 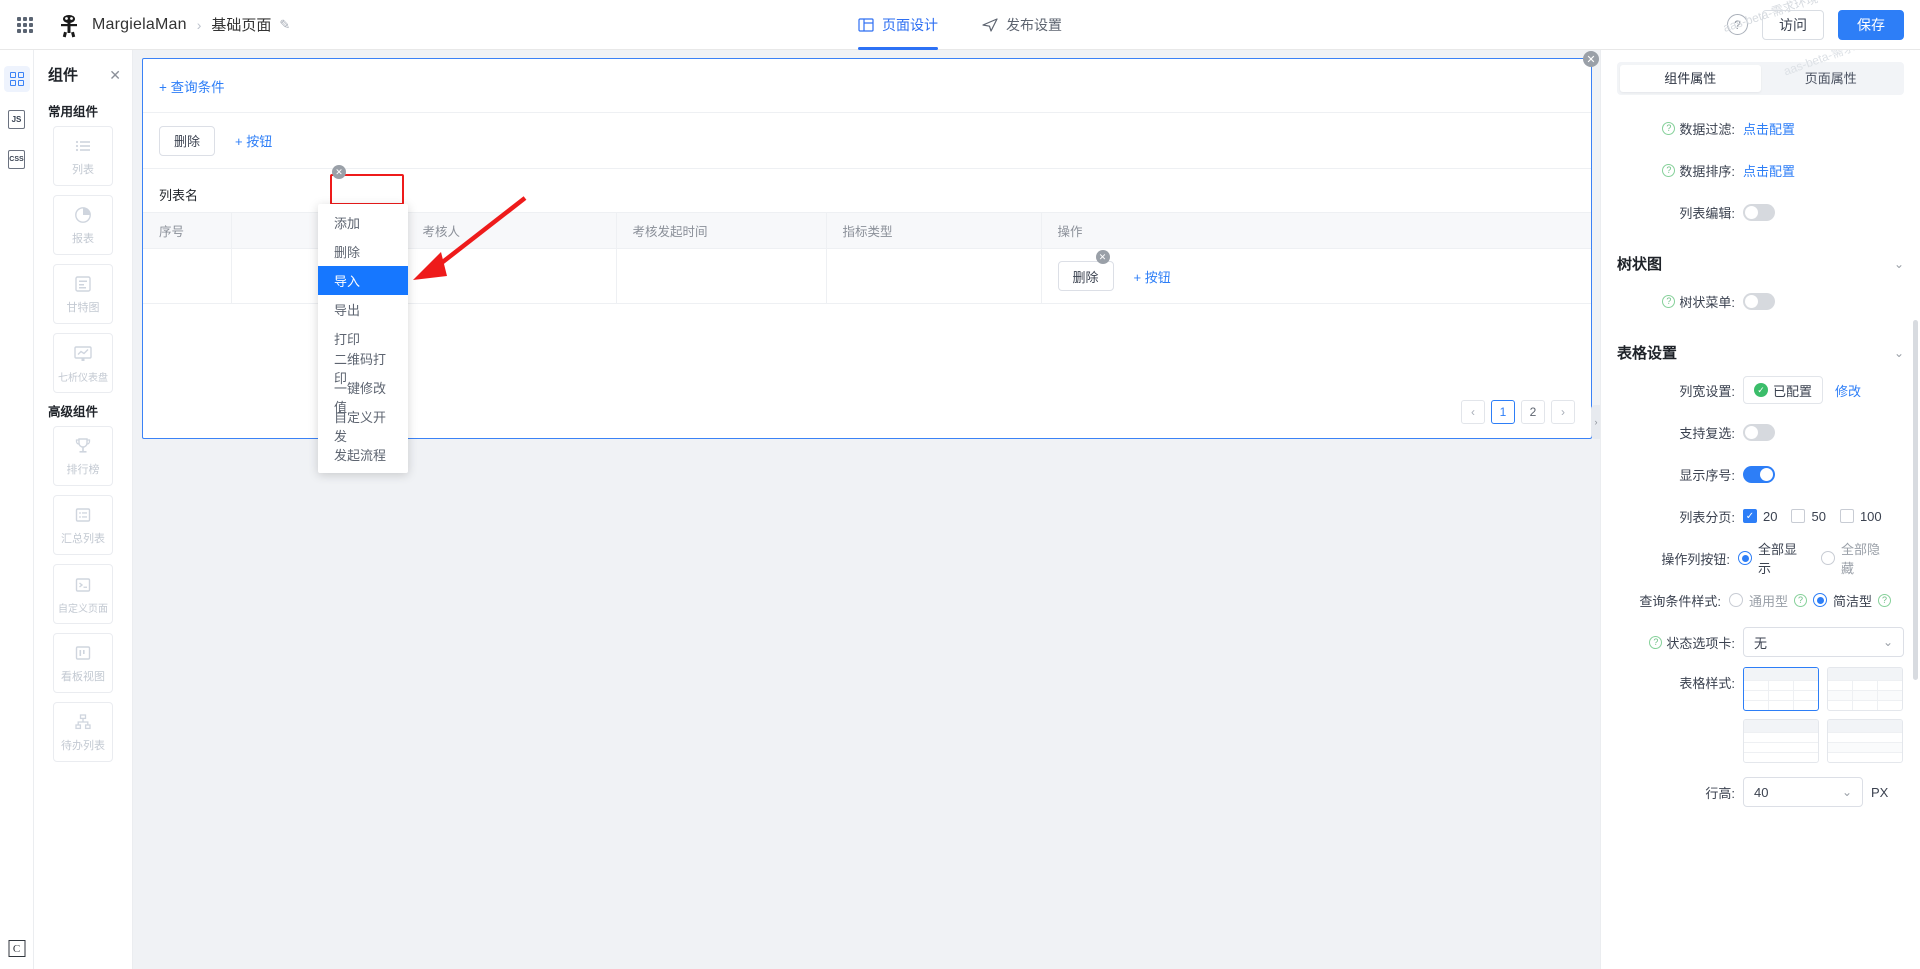 I want to click on cell-assessor, so click(x=511, y=276).